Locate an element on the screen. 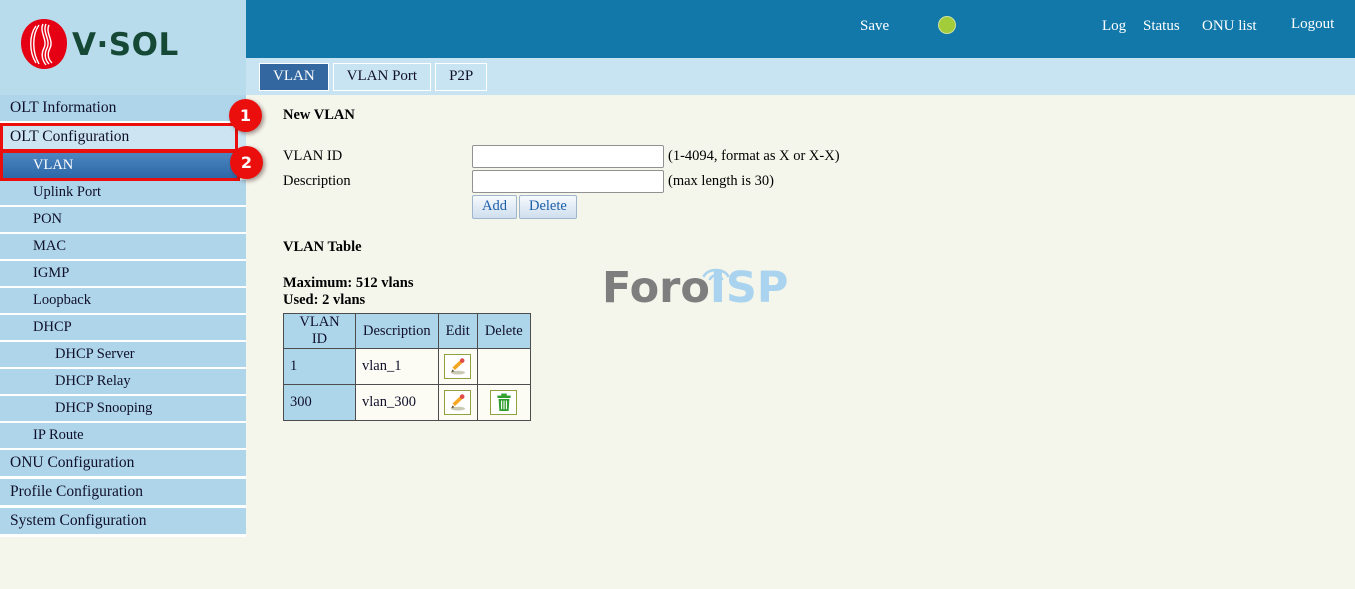 This screenshot has width=1355, height=589. description-input is located at coordinates (568, 181).